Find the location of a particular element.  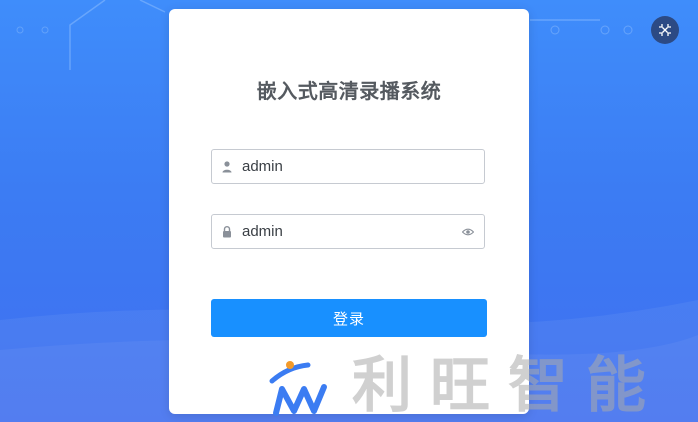

password-field is located at coordinates (348, 231).